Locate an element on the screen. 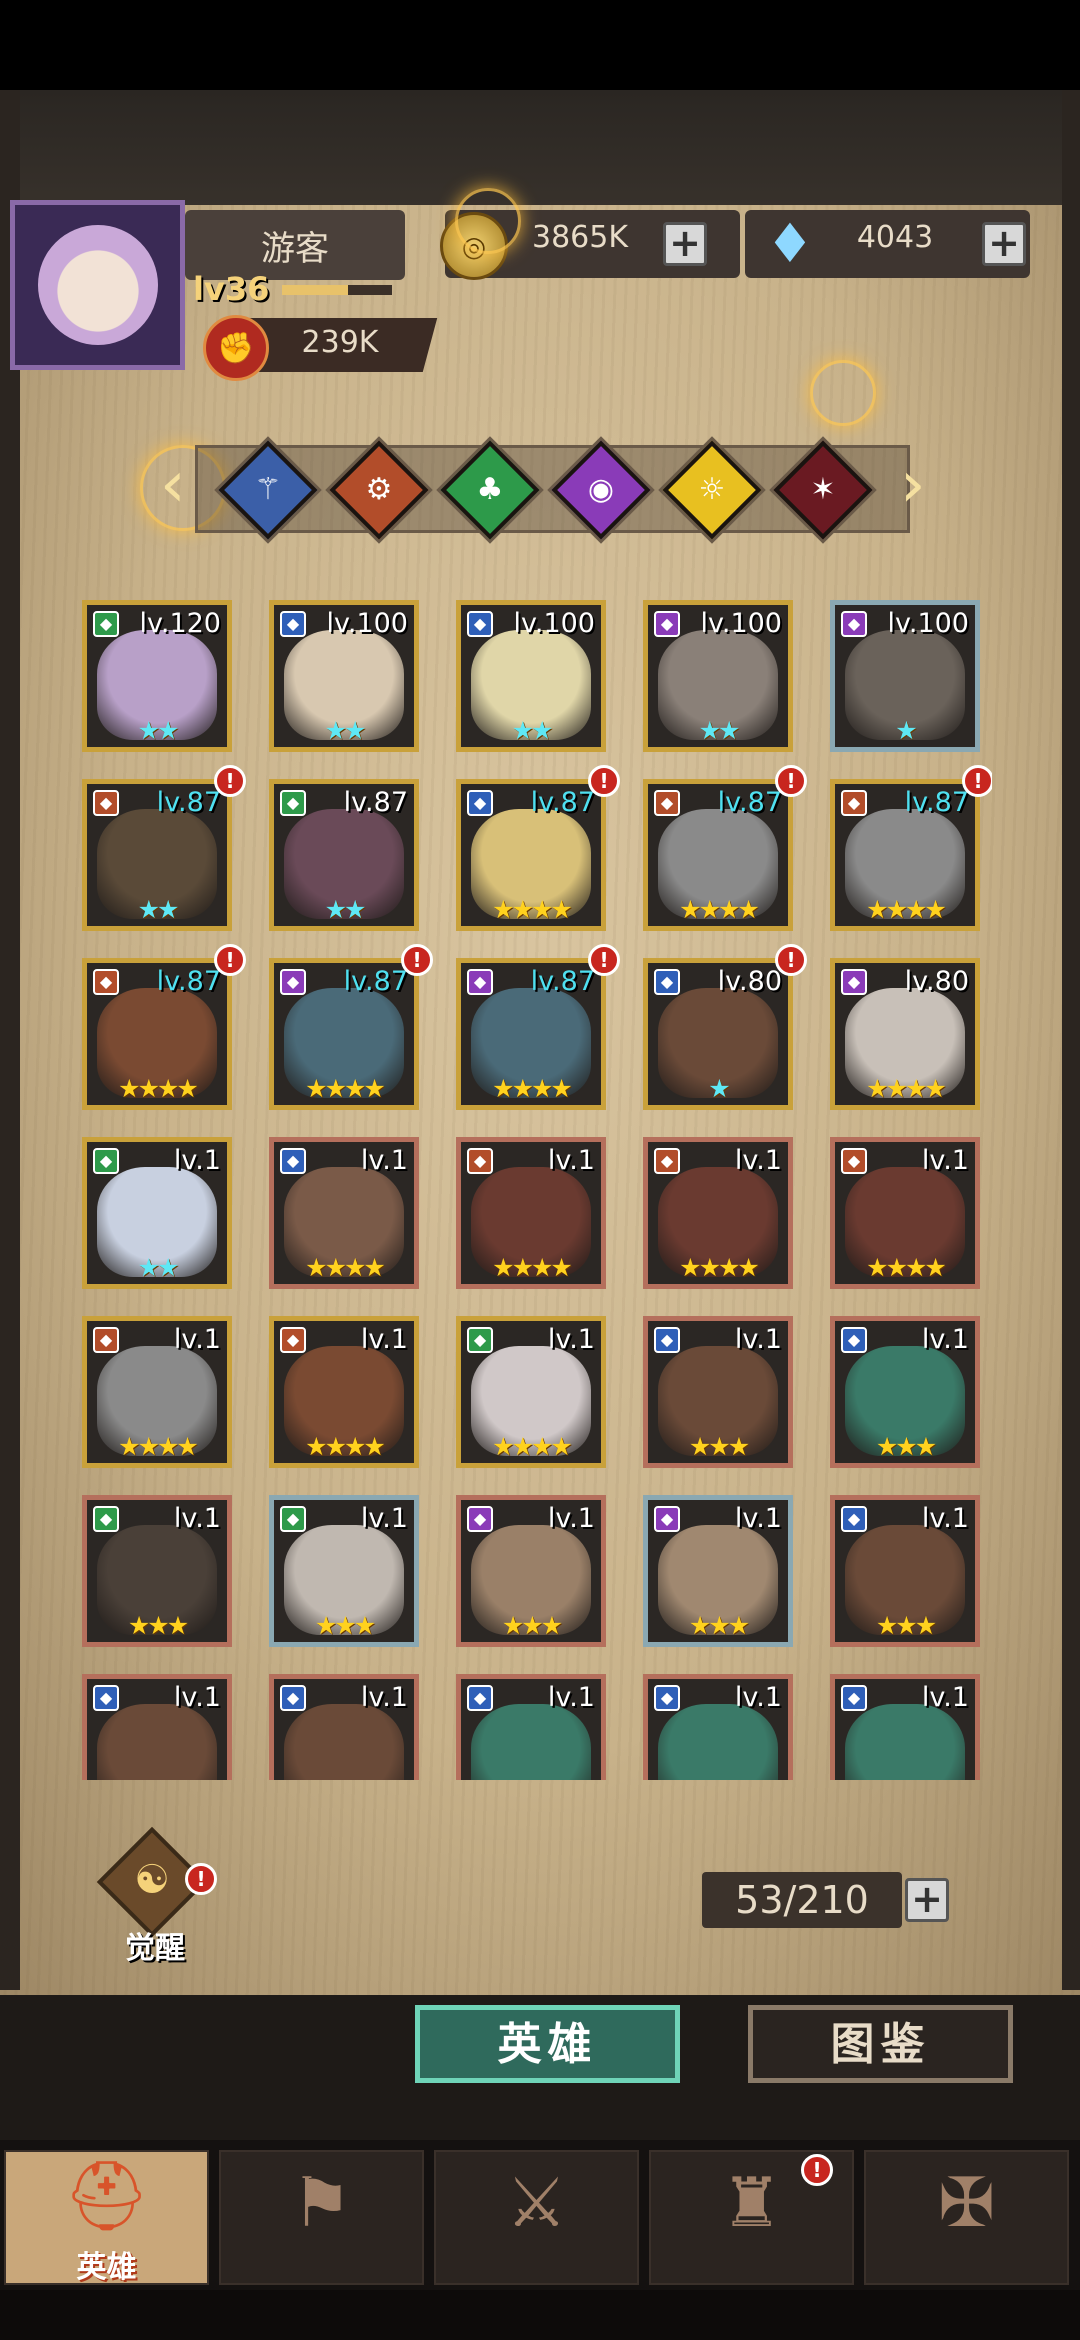  player-level: lv36 is located at coordinates (231, 289).